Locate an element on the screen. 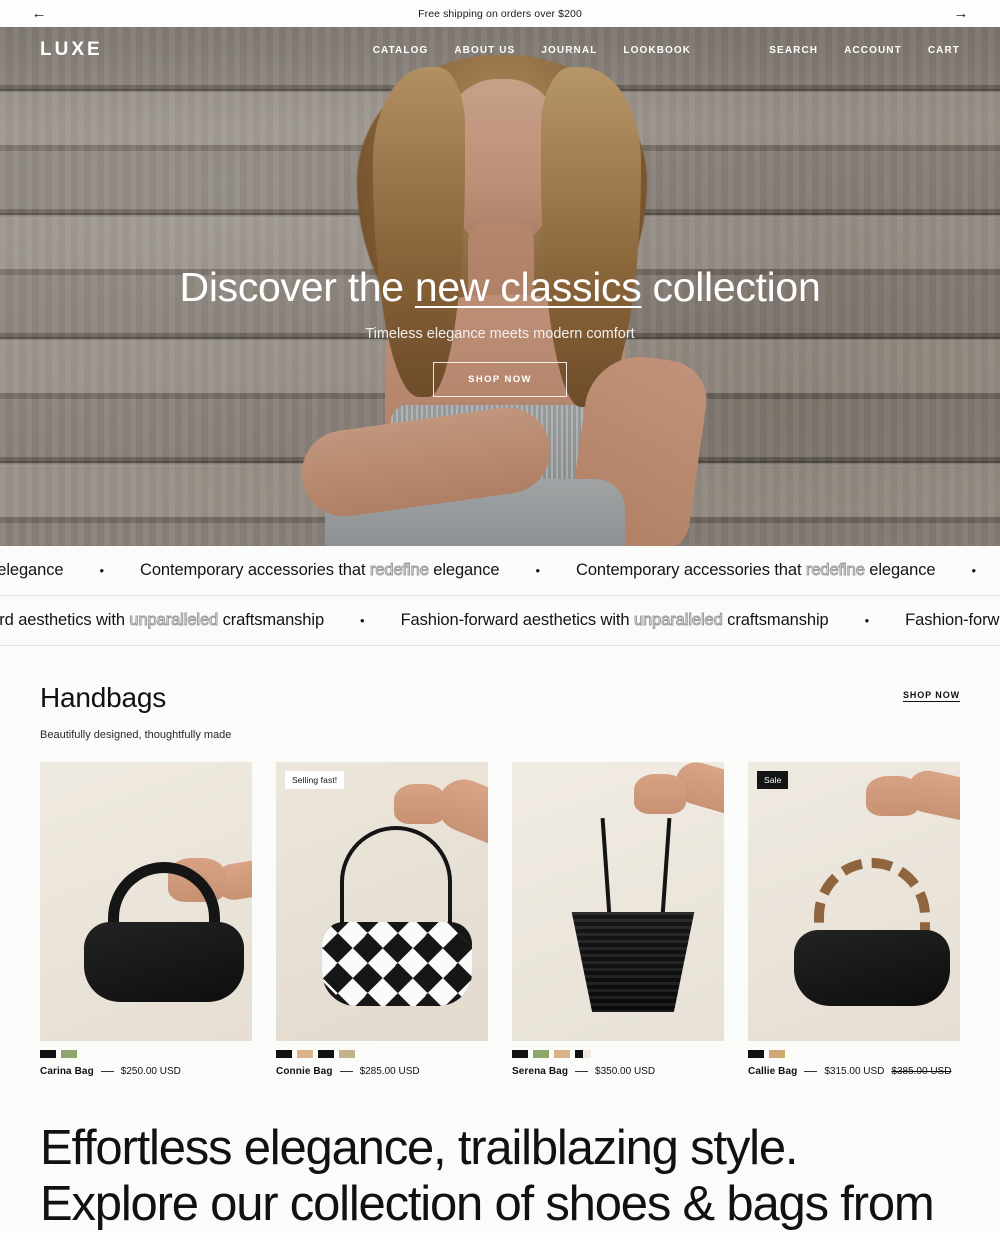 The width and height of the screenshot is (1000, 1248). announcement-text: Free shipping on orders over $200 is located at coordinates (500, 13).